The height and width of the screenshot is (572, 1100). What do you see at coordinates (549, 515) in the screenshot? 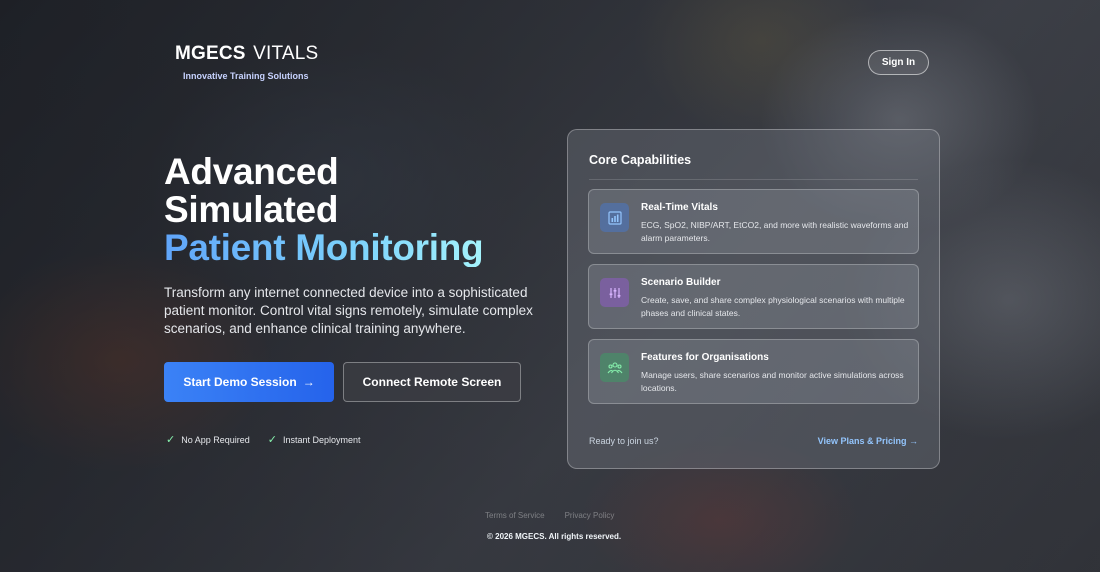
I see `footer-links: Terms of Service Privacy Policy` at bounding box center [549, 515].